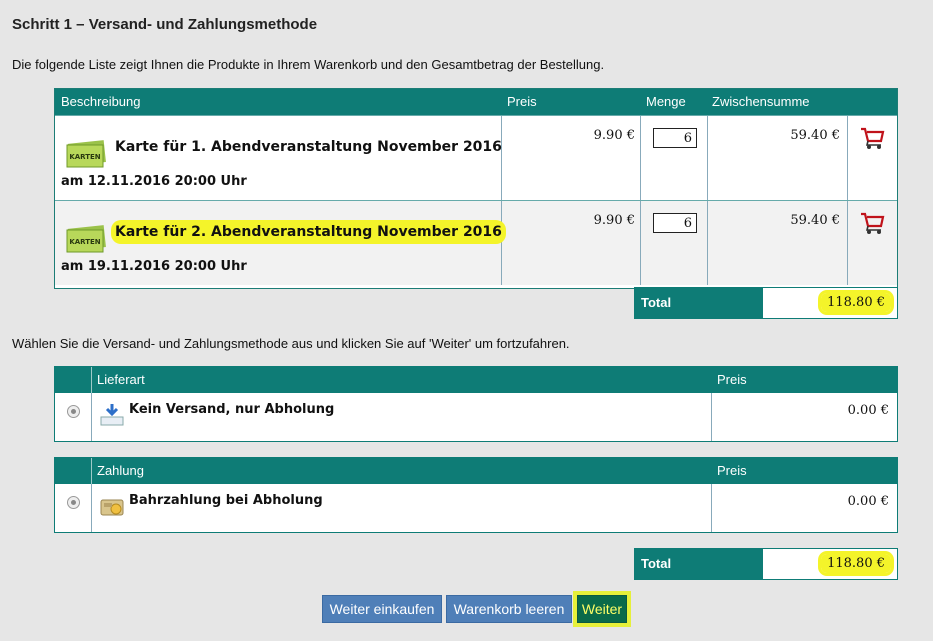  What do you see at coordinates (232, 409) in the screenshot?
I see `shipping-option-label: Kein Versand, nur Abholung` at bounding box center [232, 409].